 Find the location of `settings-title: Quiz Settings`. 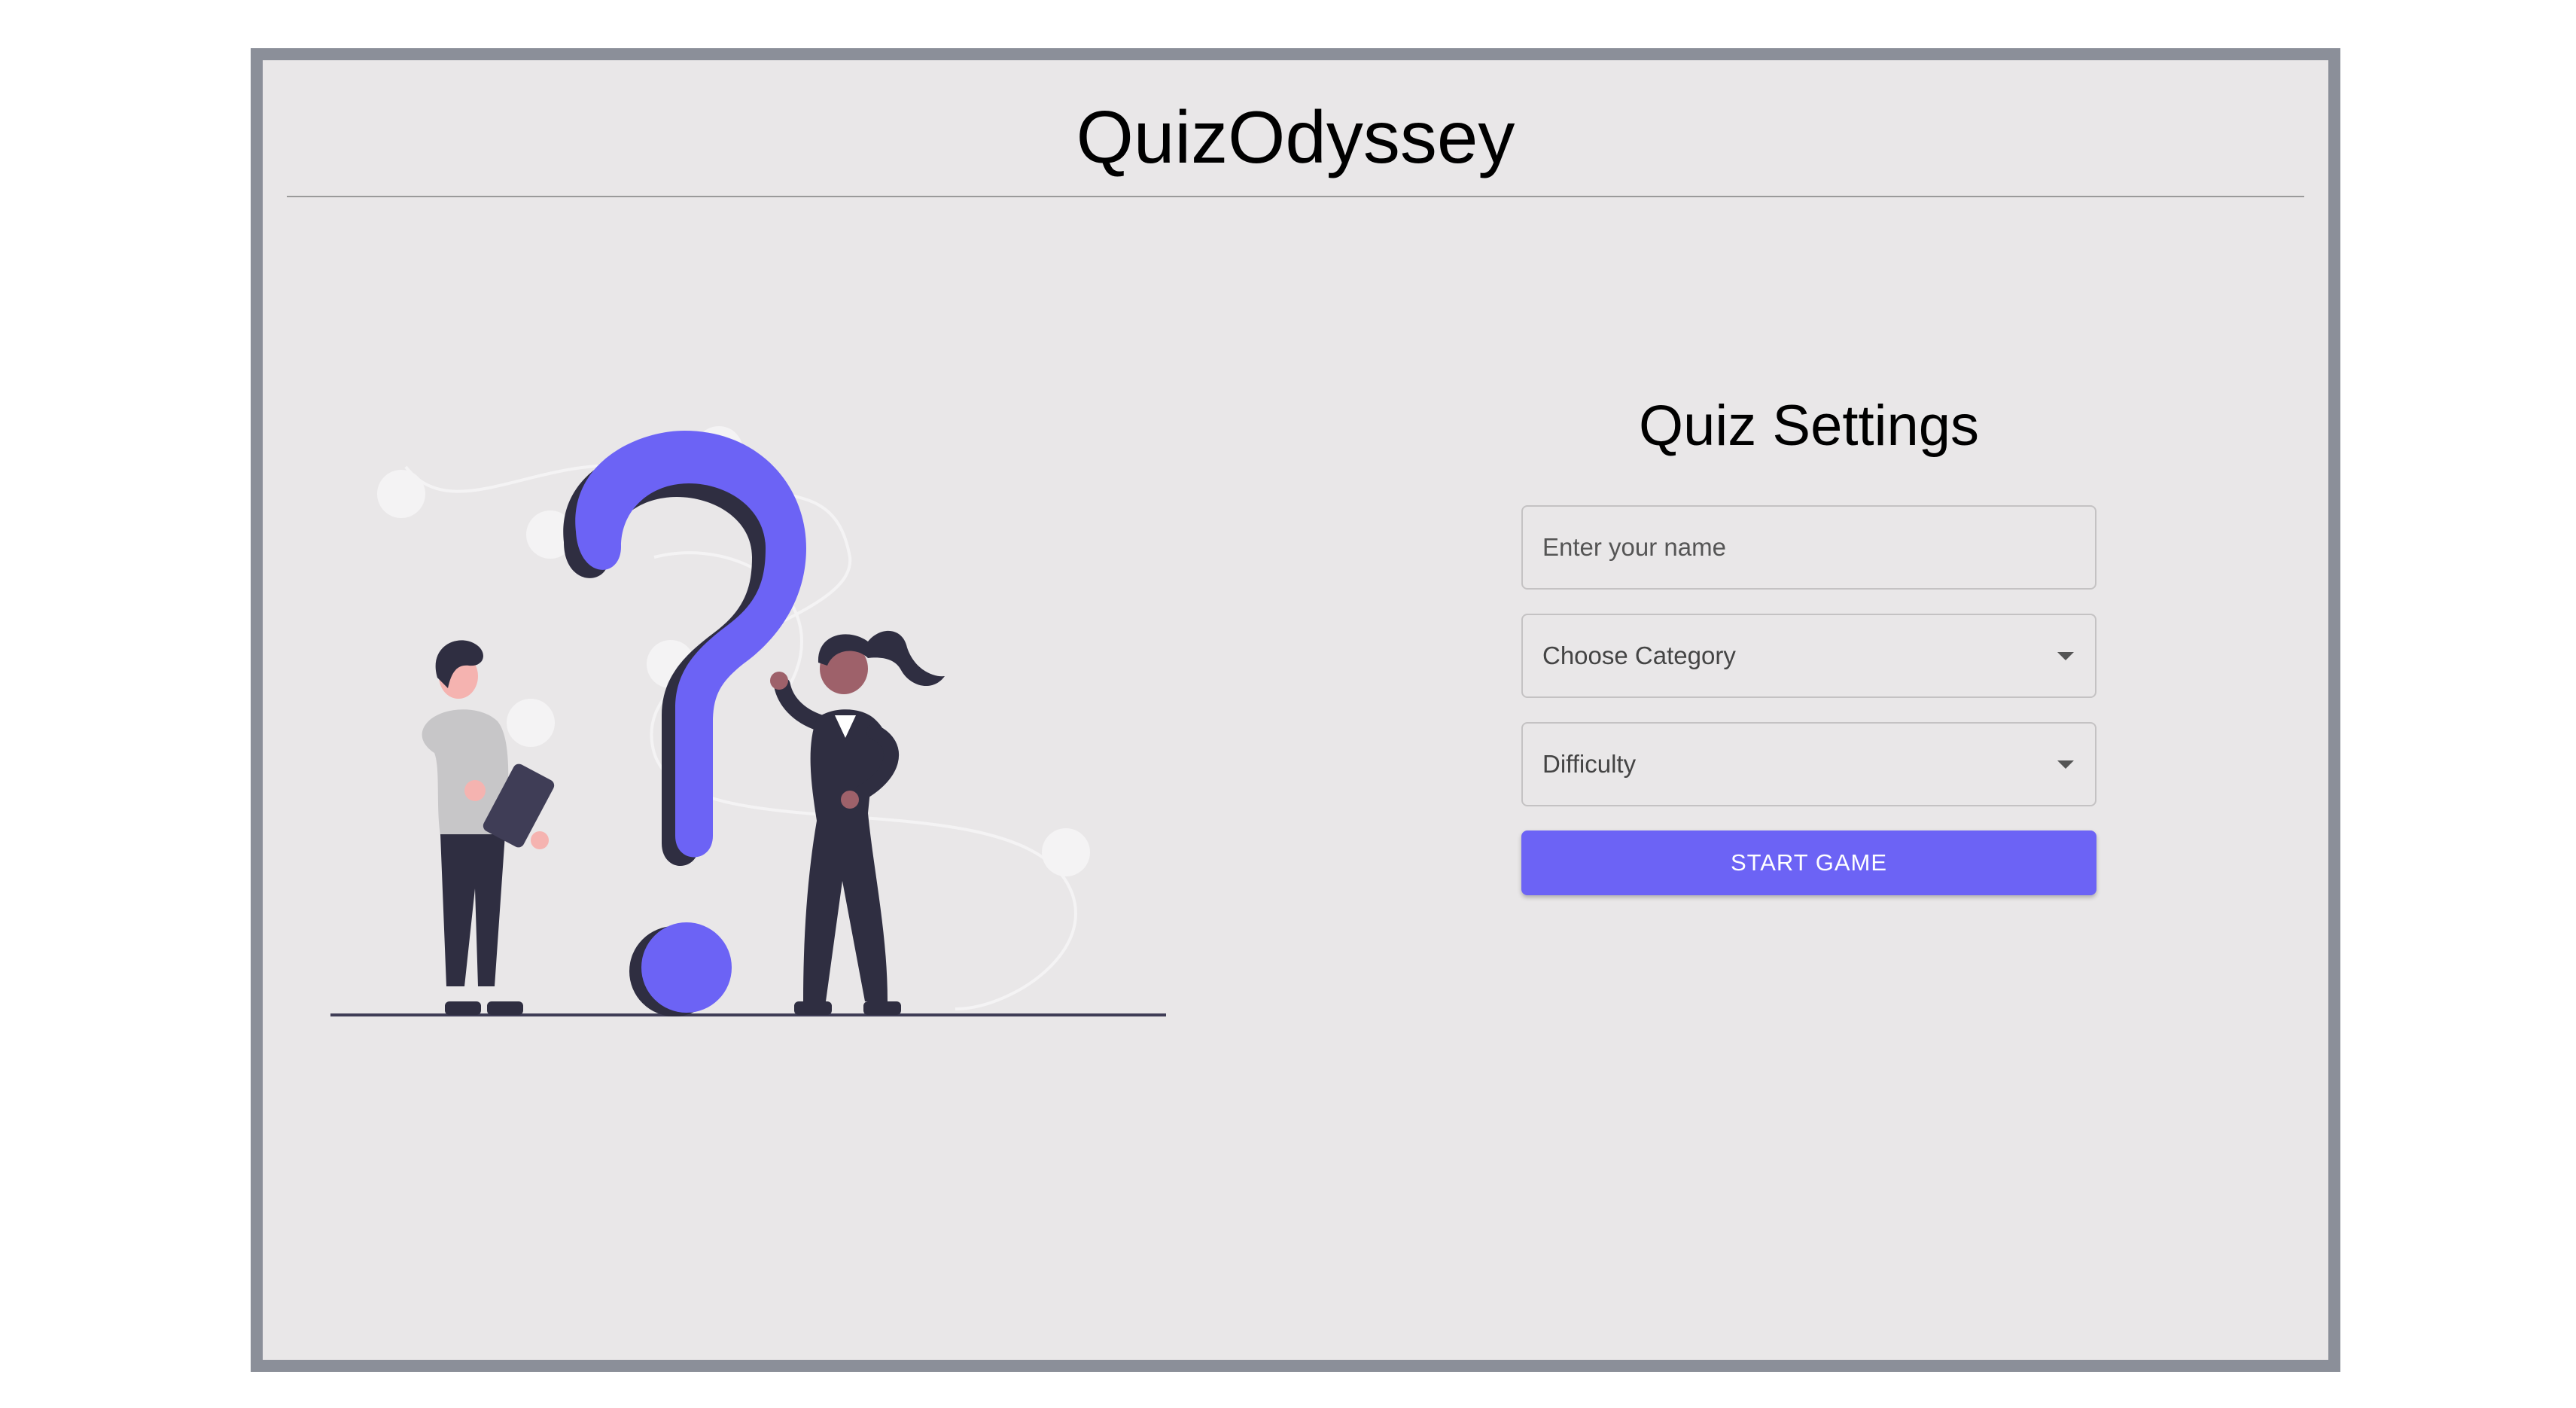

settings-title: Quiz Settings is located at coordinates (1809, 426).